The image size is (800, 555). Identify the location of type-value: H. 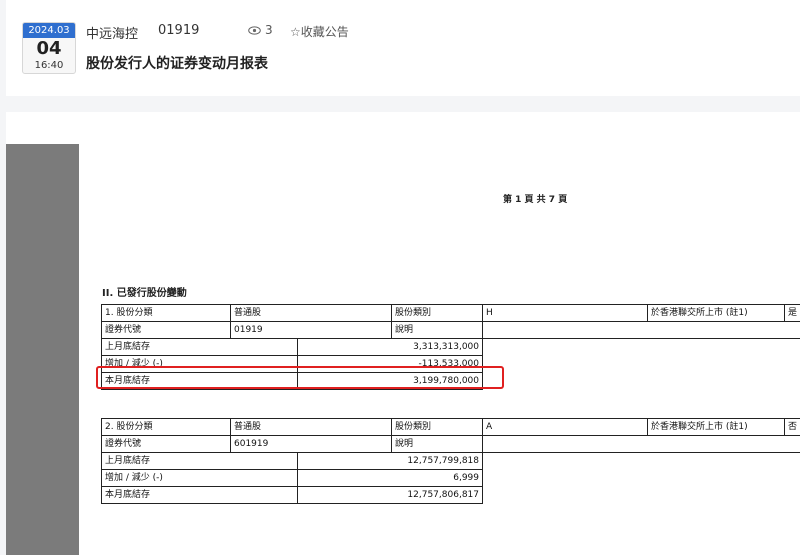
(565, 313).